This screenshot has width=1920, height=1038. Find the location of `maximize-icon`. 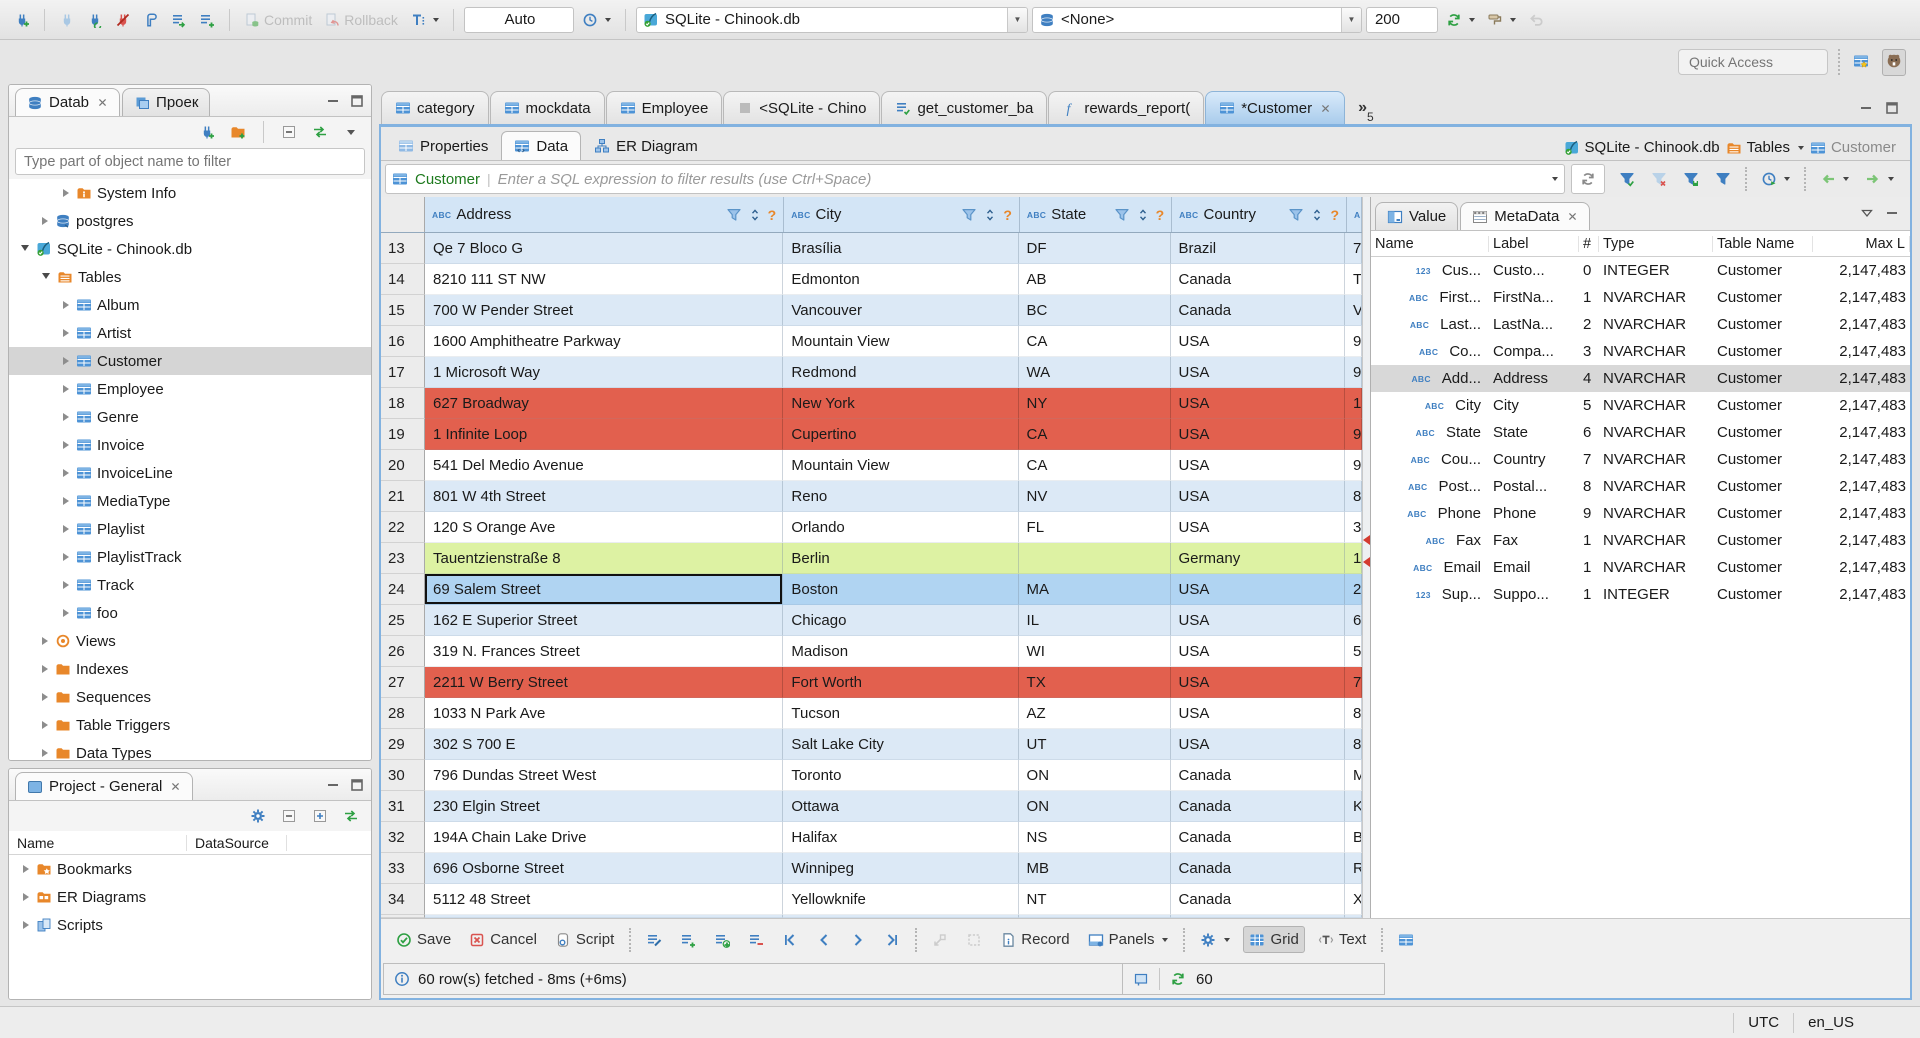

maximize-icon is located at coordinates (357, 785).